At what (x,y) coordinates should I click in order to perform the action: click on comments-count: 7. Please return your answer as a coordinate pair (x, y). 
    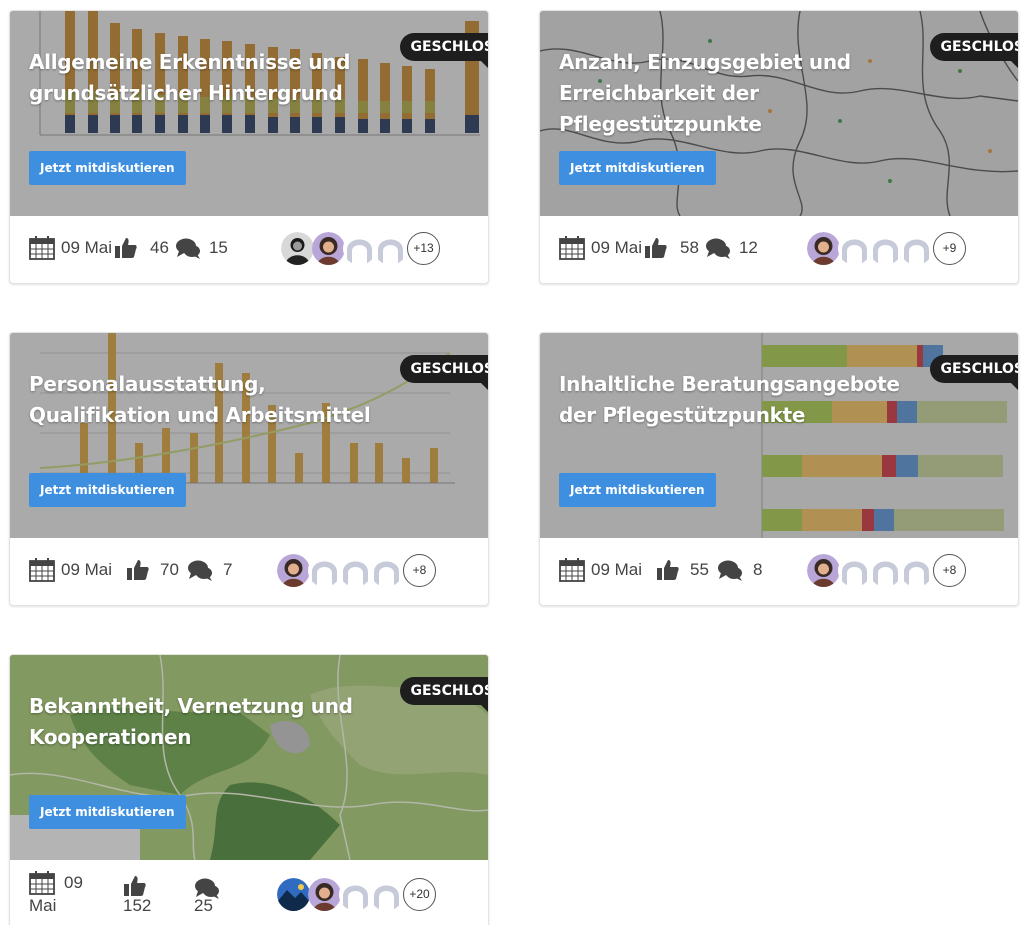
    Looking at the image, I should click on (227, 569).